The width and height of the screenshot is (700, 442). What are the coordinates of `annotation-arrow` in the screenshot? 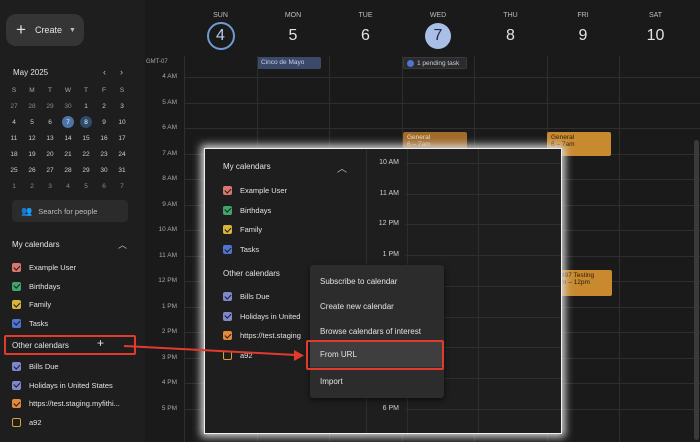 It's located at (213, 353).